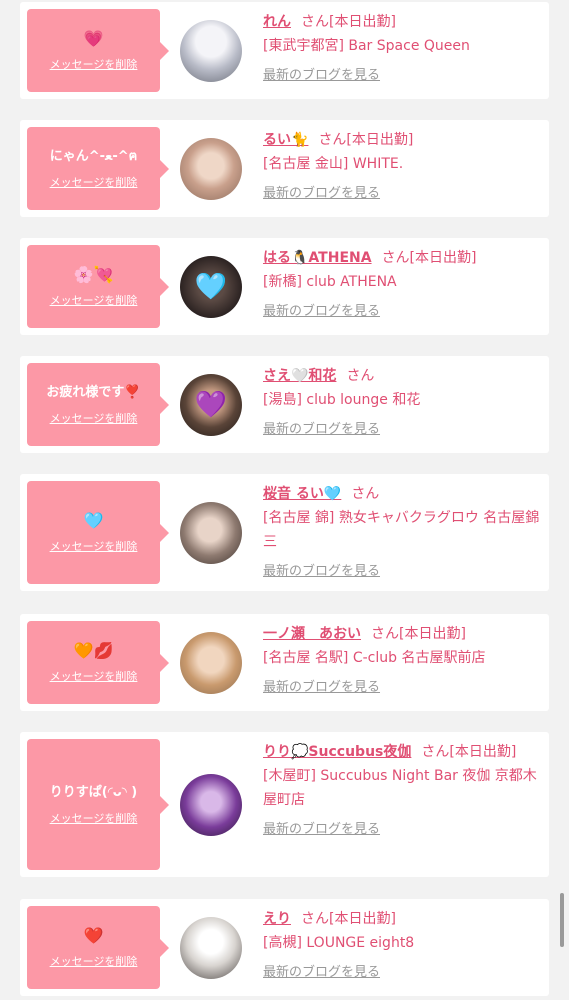 This screenshot has height=1000, width=569. What do you see at coordinates (93, 274) in the screenshot?
I see `message-text: 🌸💘` at bounding box center [93, 274].